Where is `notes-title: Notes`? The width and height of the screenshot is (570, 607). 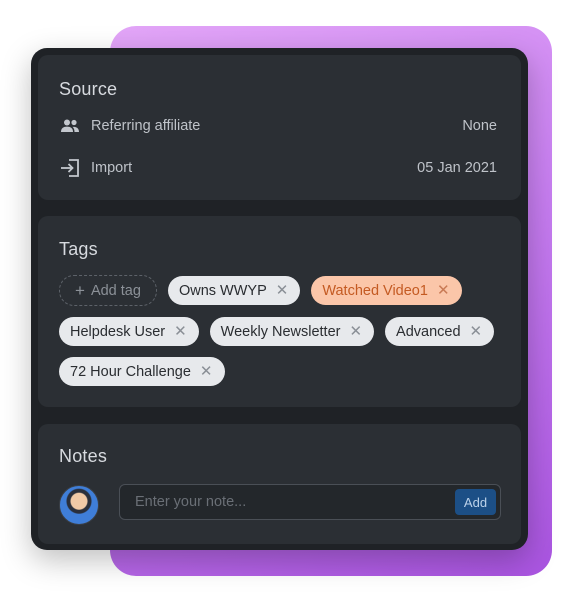
notes-title: Notes is located at coordinates (83, 456).